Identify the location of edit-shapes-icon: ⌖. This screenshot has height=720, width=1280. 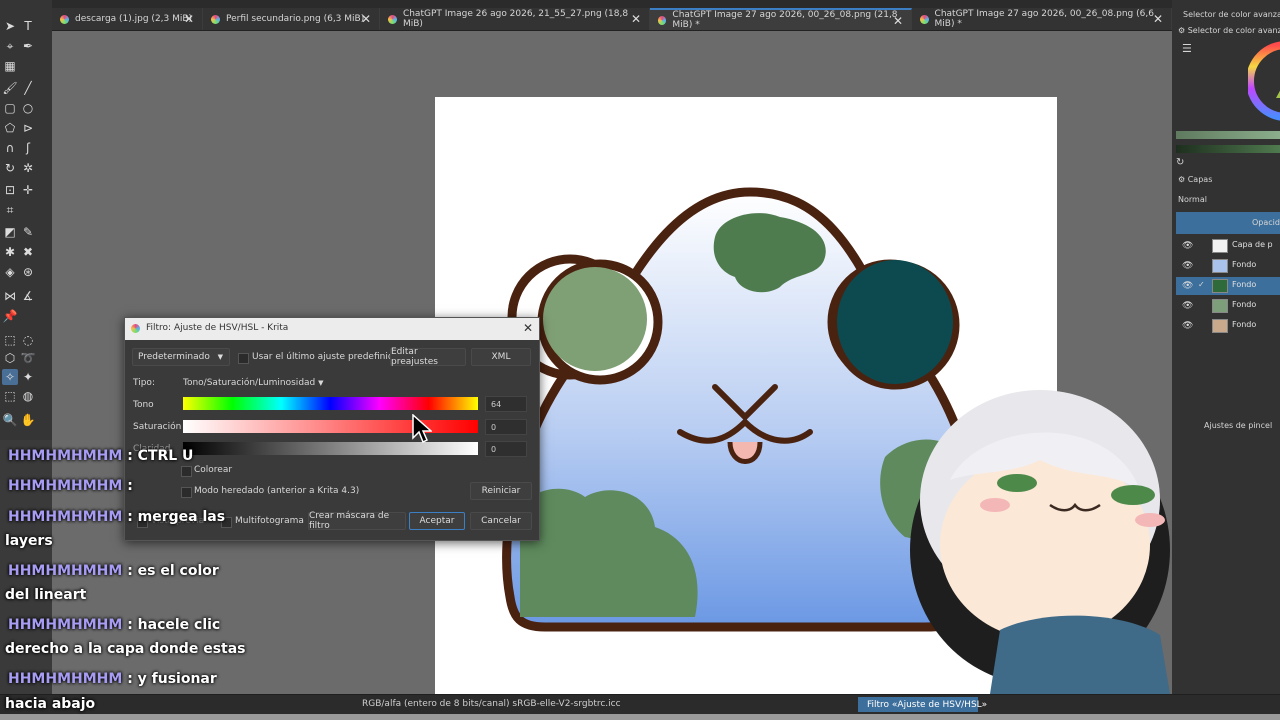
(10, 46).